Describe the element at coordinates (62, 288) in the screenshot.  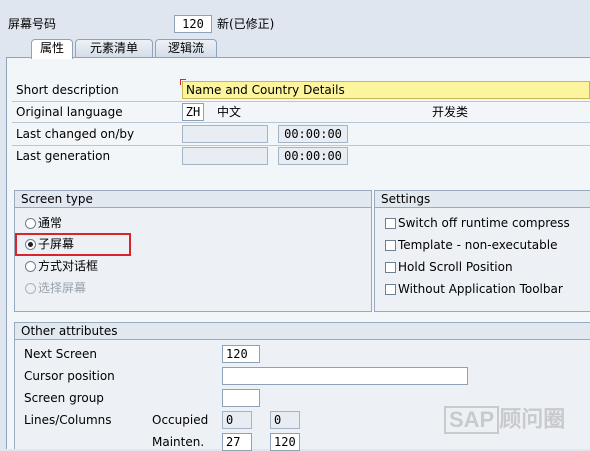
I see `radio-selection-screen-label: 选择屏幕` at that location.